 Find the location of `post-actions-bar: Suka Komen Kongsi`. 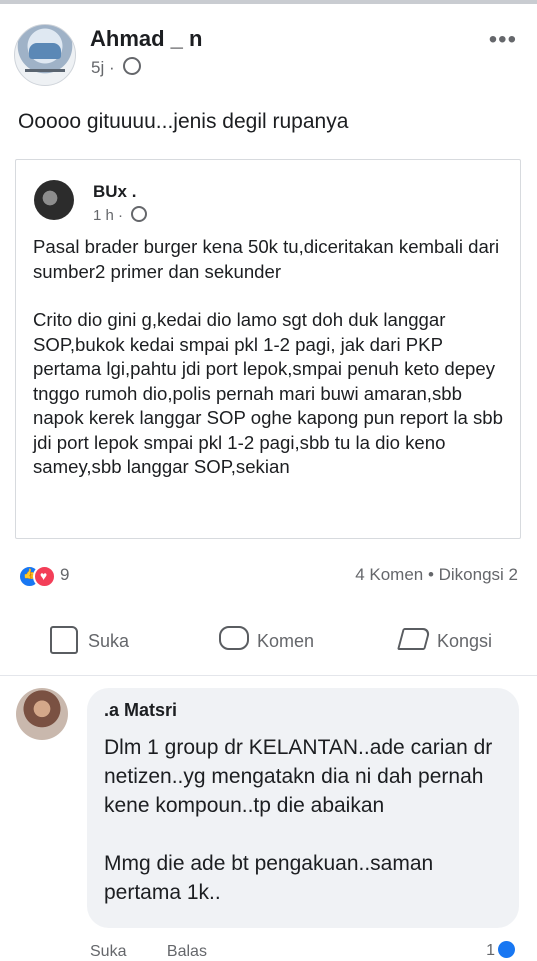

post-actions-bar: Suka Komen Kongsi is located at coordinates (268, 642).